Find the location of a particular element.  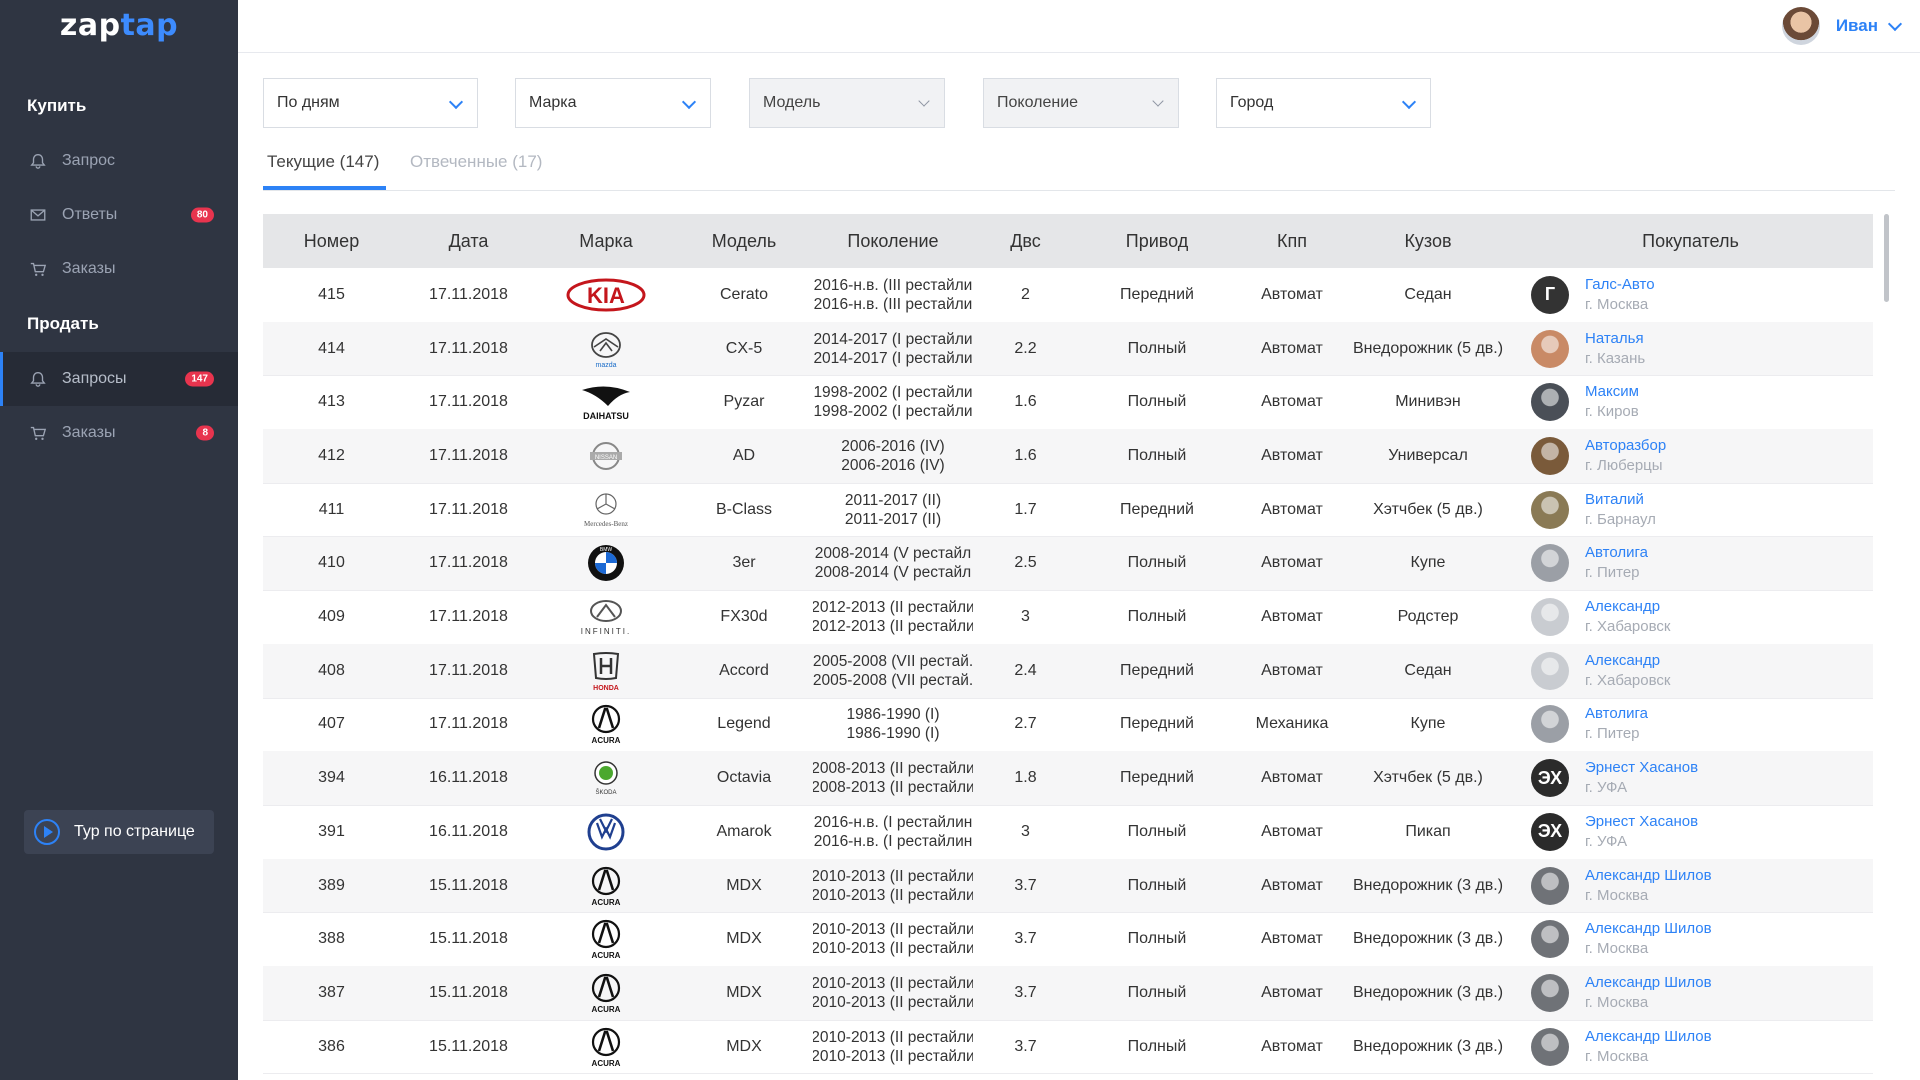

sidebar-item-sell-requests: Запросы 147 is located at coordinates (119, 379).